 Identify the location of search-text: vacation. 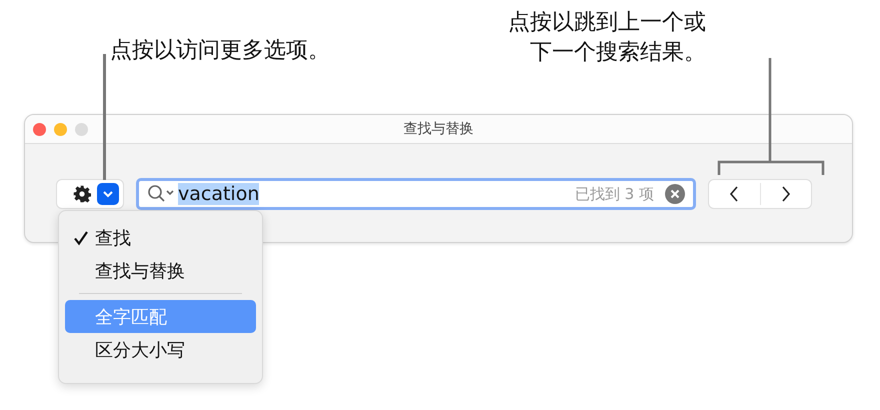
(219, 194).